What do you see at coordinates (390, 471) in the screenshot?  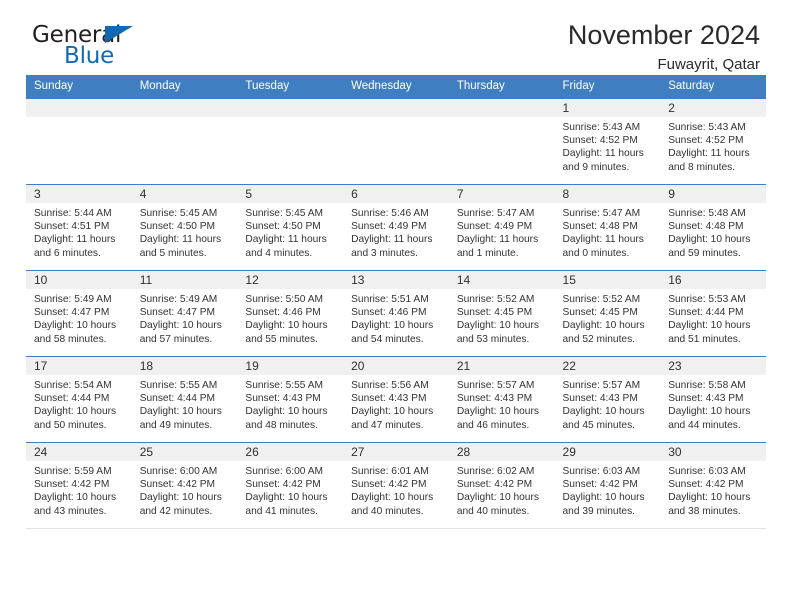 I see `sunrise-time: Sunrise: 6:01 AM` at bounding box center [390, 471].